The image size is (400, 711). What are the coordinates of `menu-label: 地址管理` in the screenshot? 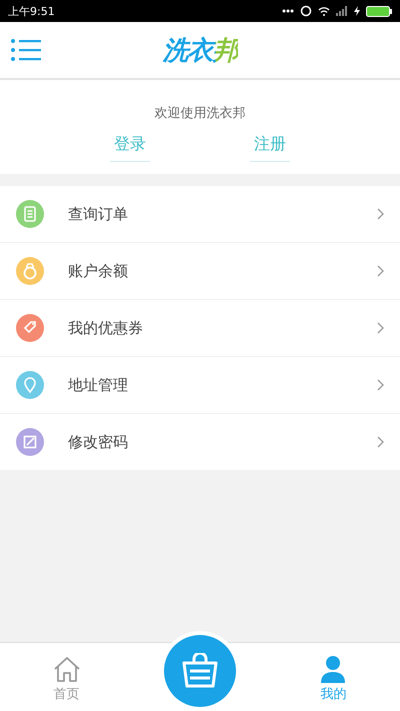 It's located at (98, 385).